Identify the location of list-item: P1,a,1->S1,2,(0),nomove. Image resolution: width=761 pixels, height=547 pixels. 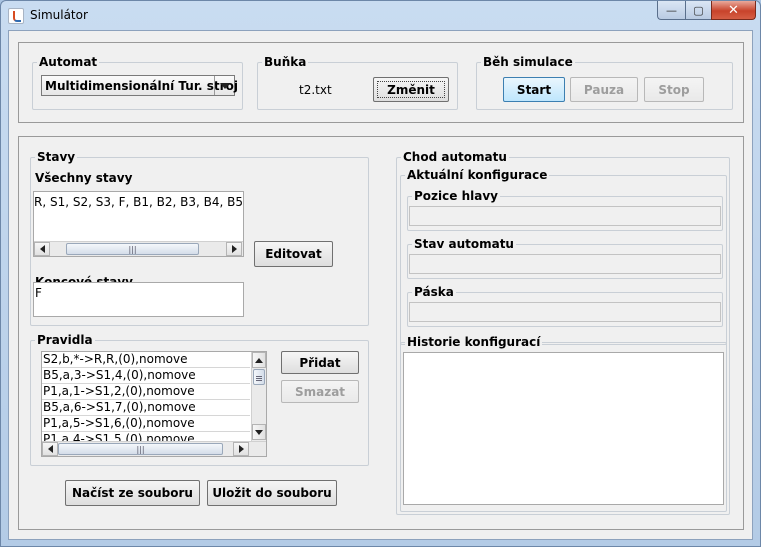
(146, 392).